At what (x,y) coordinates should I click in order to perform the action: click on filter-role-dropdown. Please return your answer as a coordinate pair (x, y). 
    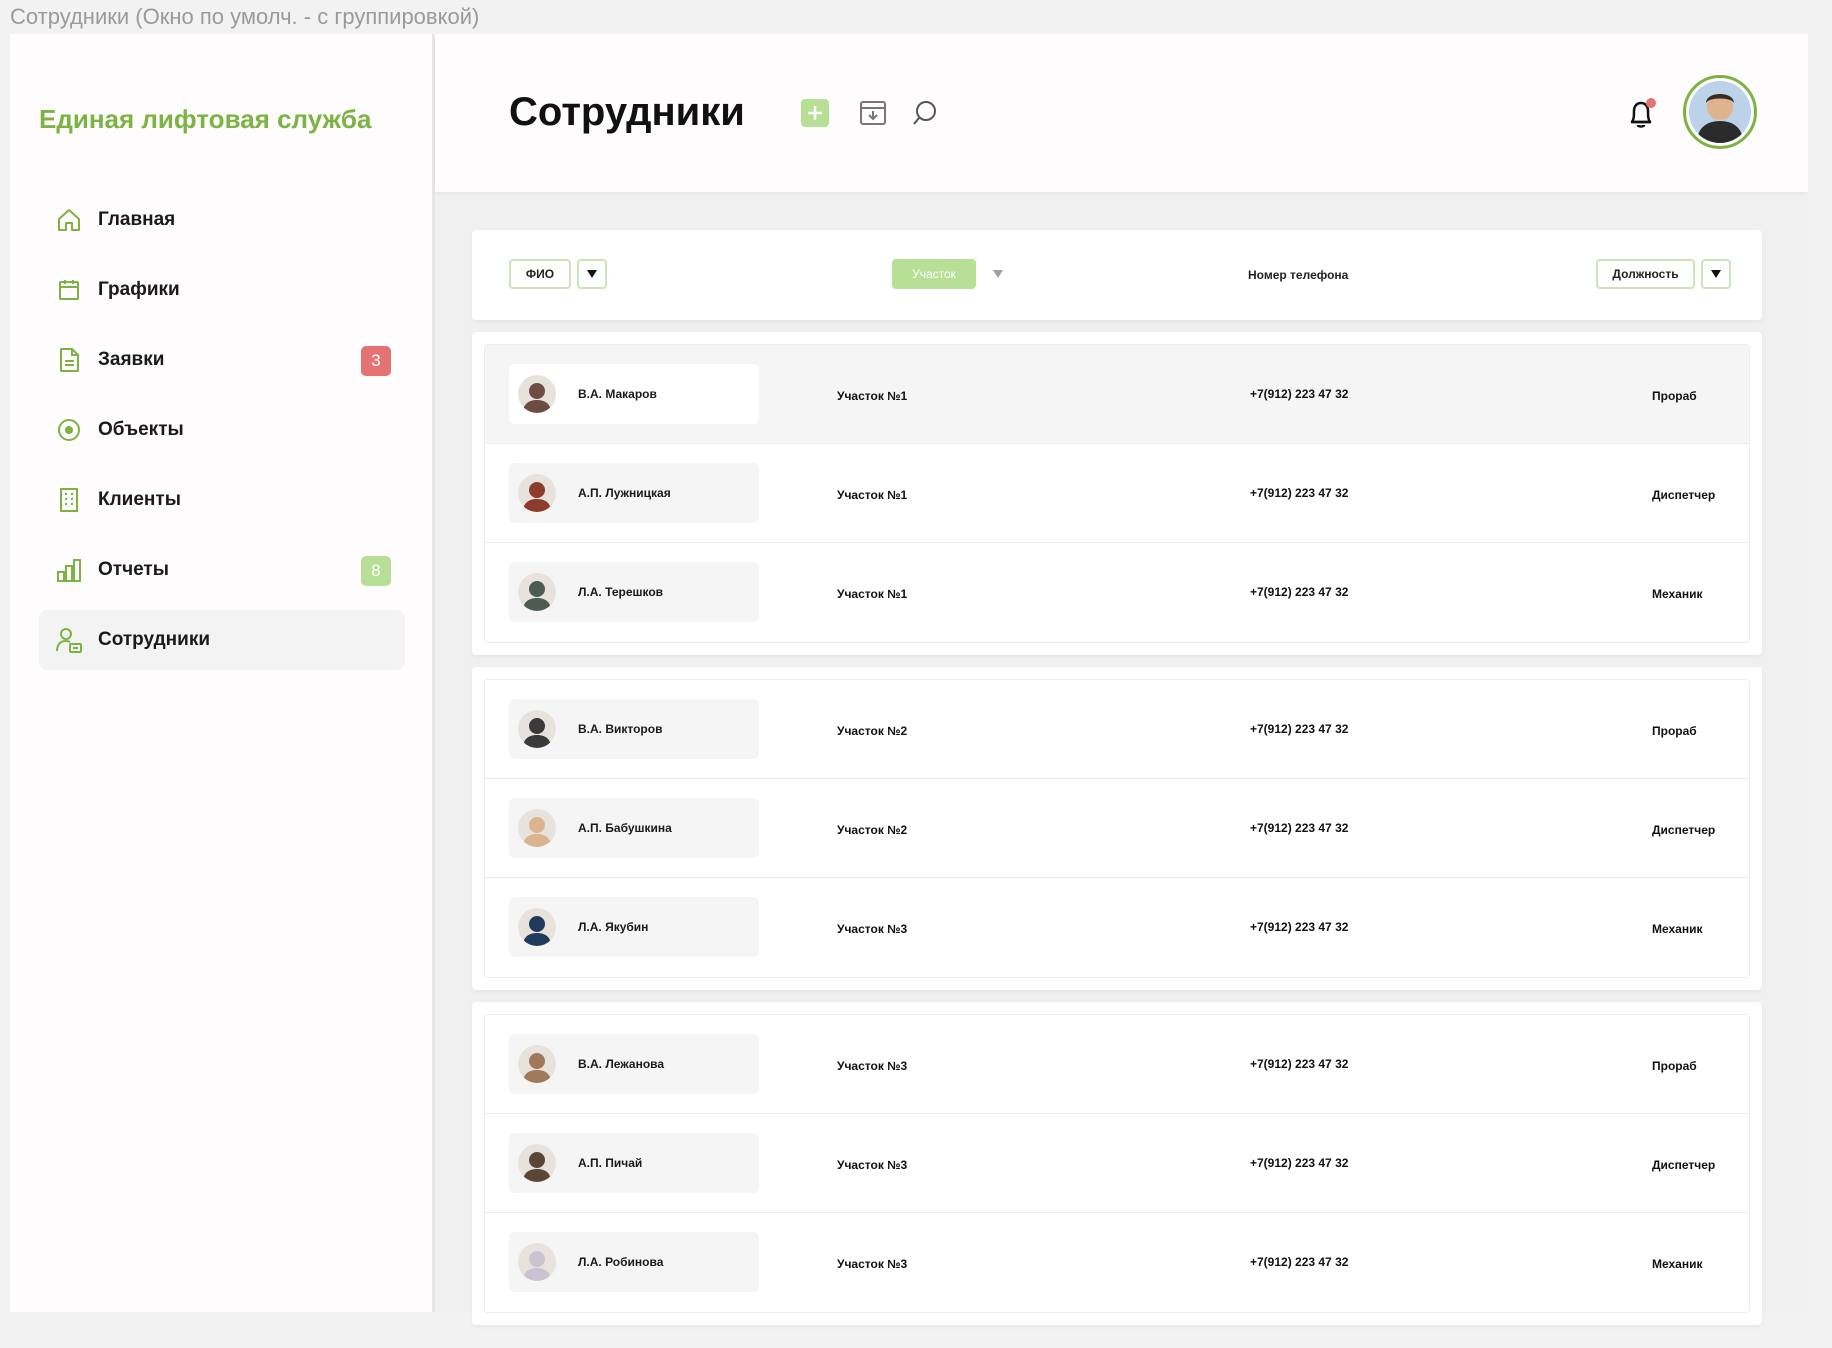
    Looking at the image, I should click on (1716, 274).